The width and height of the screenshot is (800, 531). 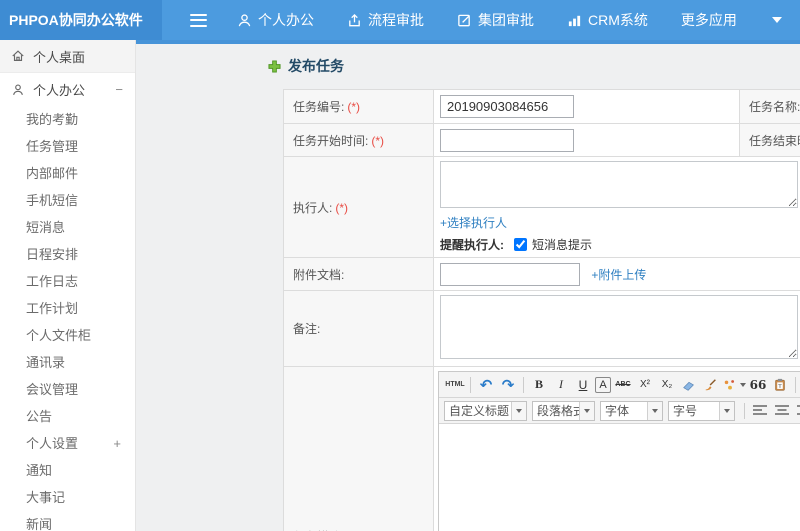 What do you see at coordinates (618, 275) in the screenshot?
I see `attachment-upload-link: +附件上传` at bounding box center [618, 275].